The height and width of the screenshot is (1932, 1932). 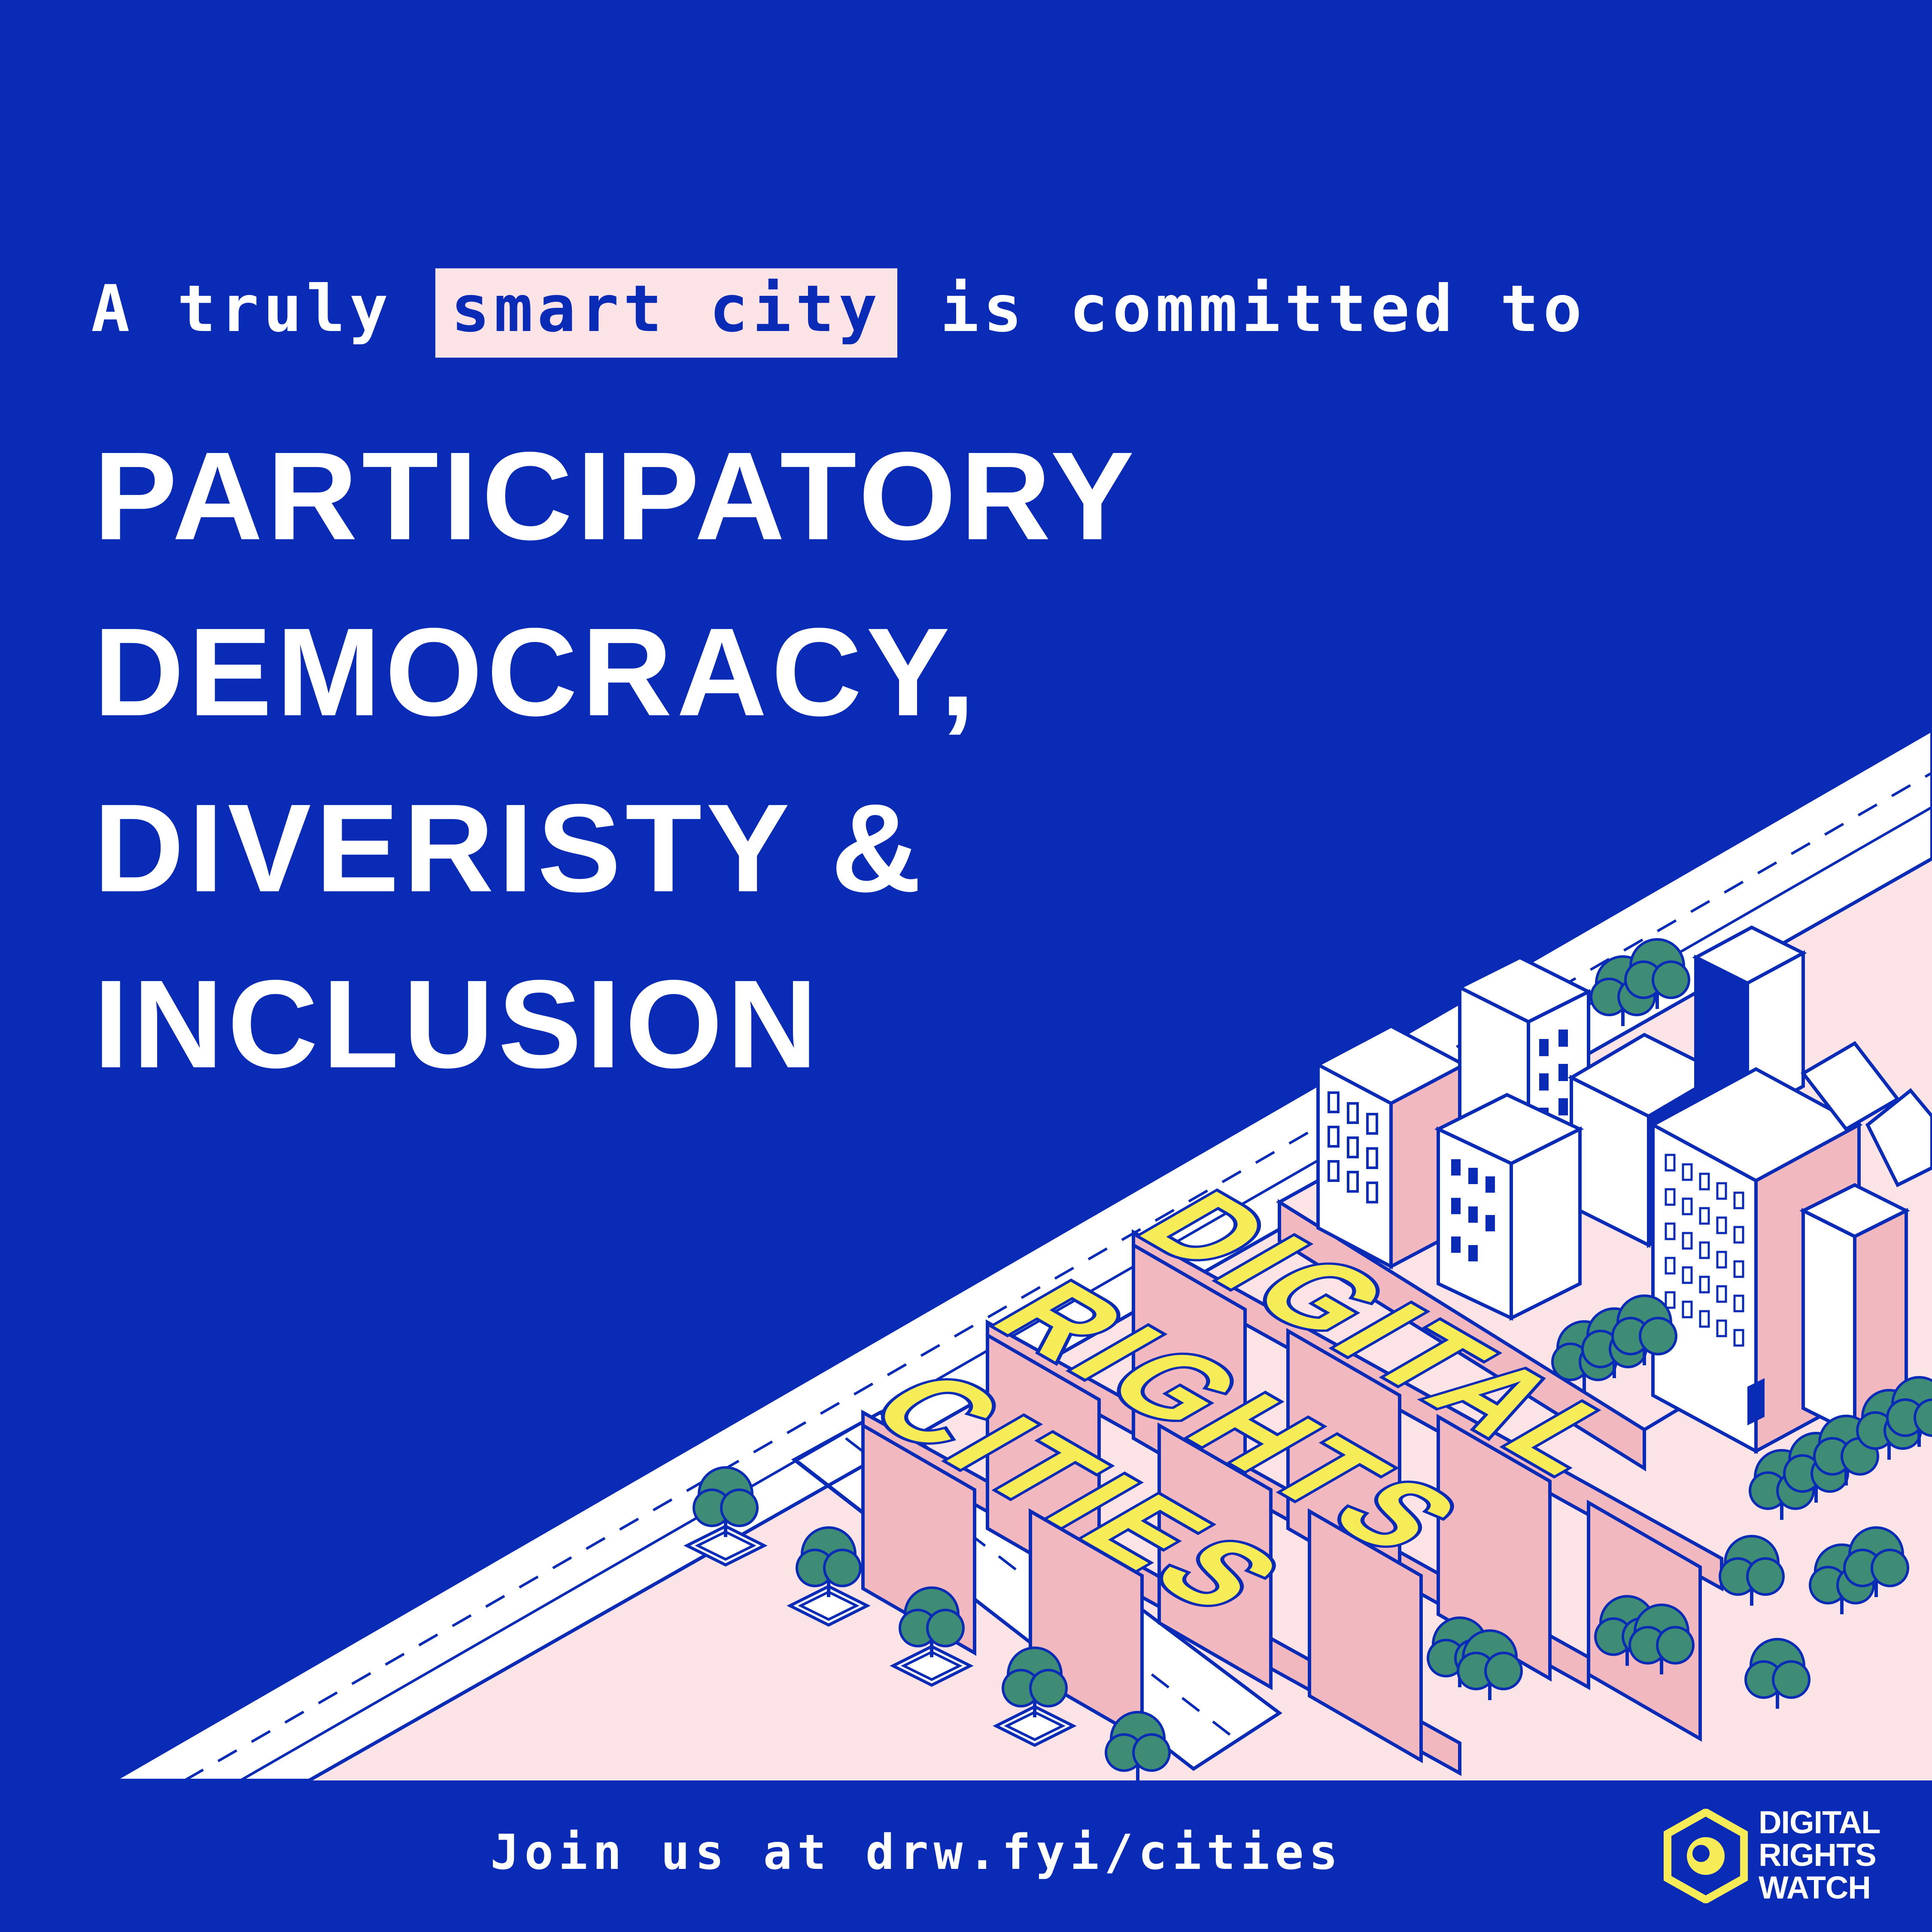 What do you see at coordinates (1263, 309) in the screenshot?
I see `intro-after: is committed to` at bounding box center [1263, 309].